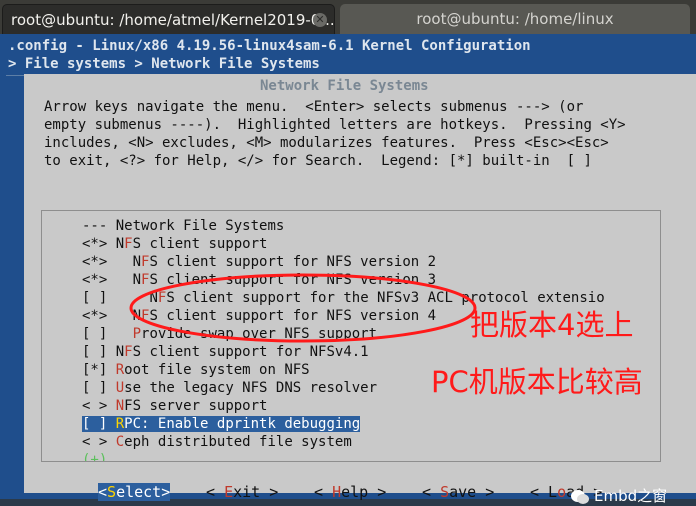 Image resolution: width=696 pixels, height=506 pixels. I want to click on annotation-pc-version: PC机版本比较高, so click(537, 382).